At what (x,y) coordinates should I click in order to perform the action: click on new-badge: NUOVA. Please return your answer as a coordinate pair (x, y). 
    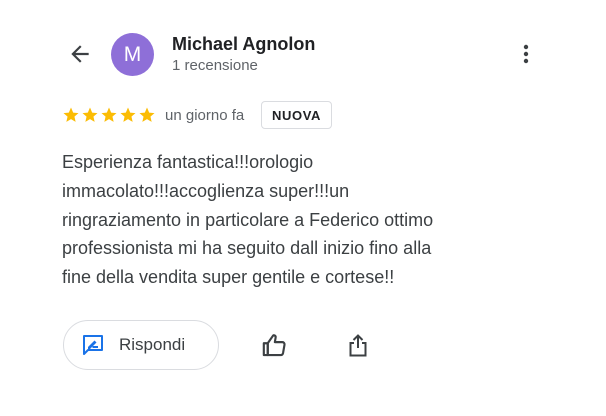
    Looking at the image, I should click on (296, 115).